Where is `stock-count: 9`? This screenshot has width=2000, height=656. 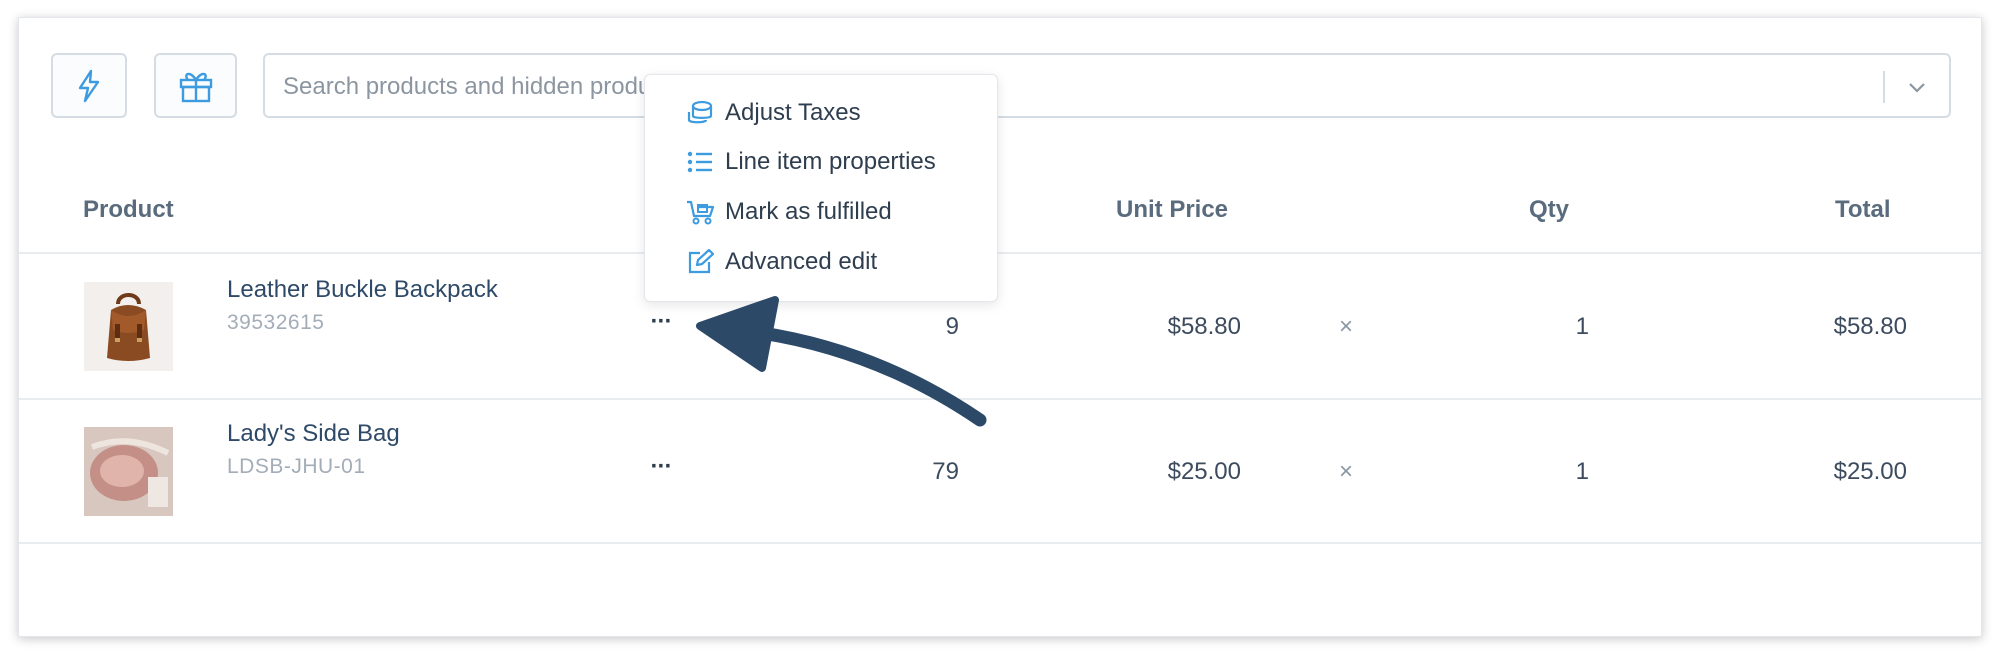
stock-count: 9 is located at coordinates (952, 326).